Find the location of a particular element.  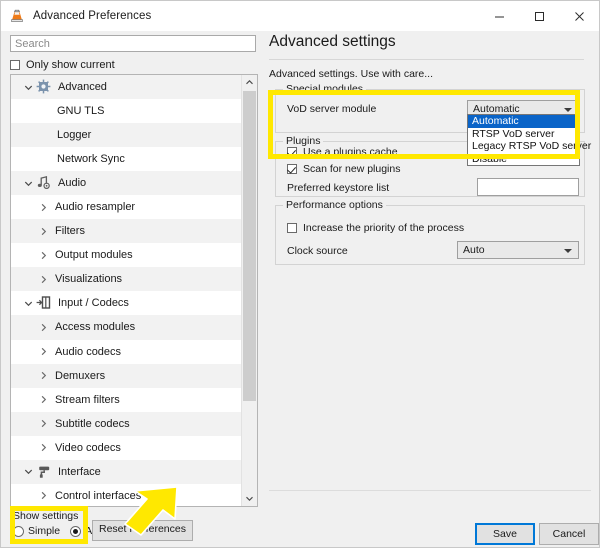

tree-item-label: Output modules is located at coordinates (94, 255).